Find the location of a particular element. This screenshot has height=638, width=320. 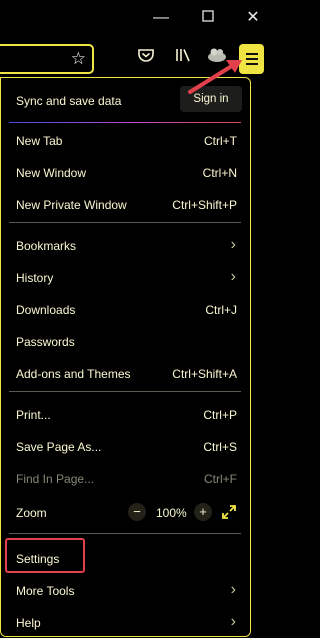

maximize-icon is located at coordinates (208, 16).